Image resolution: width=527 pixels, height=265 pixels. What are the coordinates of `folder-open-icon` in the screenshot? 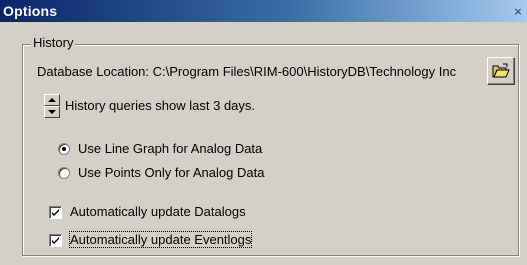 It's located at (501, 70).